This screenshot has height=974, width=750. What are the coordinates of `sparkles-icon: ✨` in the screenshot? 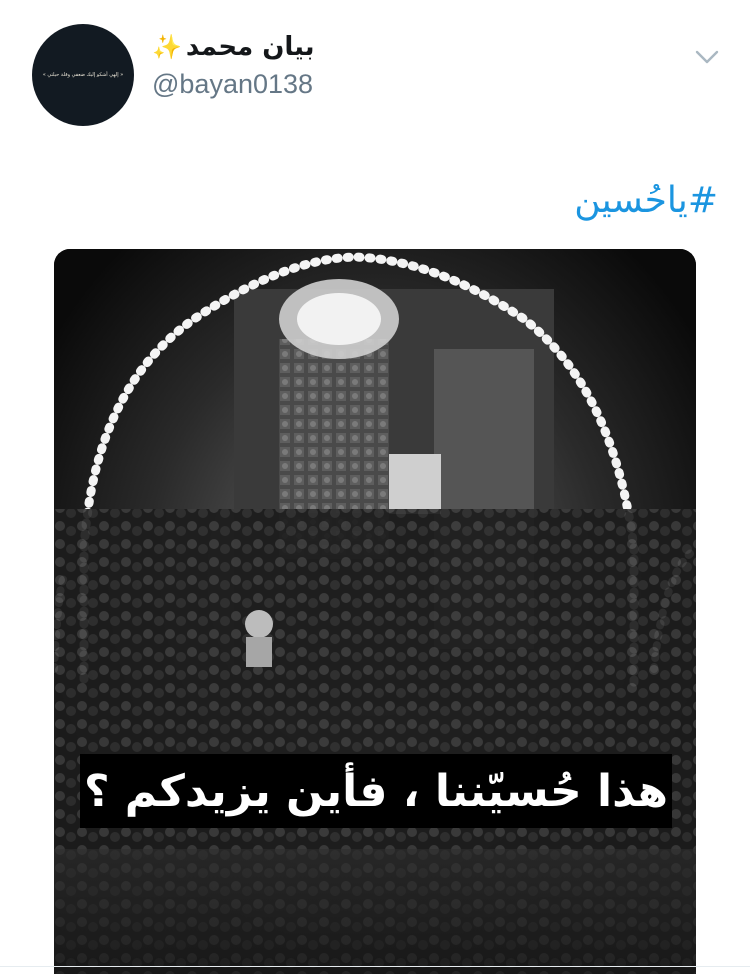 It's located at (167, 47).